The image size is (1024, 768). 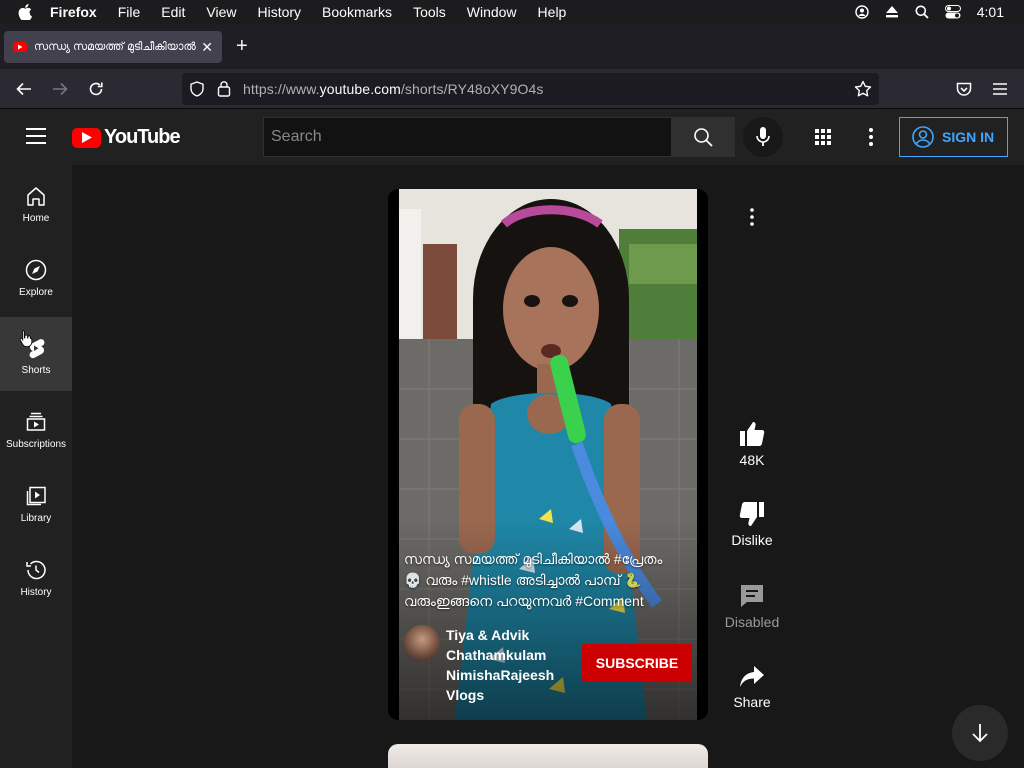 I want to click on dislike-button: Dislike, so click(x=752, y=524).